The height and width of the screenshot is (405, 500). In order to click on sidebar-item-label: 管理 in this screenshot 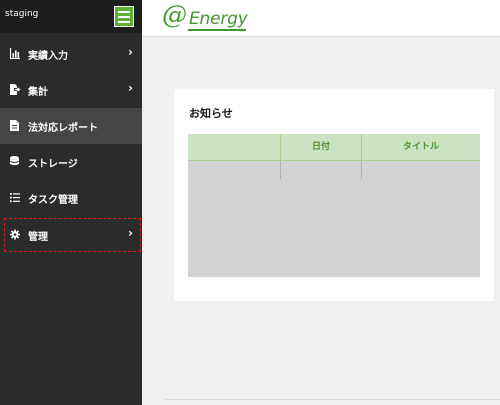, I will do `click(38, 237)`.